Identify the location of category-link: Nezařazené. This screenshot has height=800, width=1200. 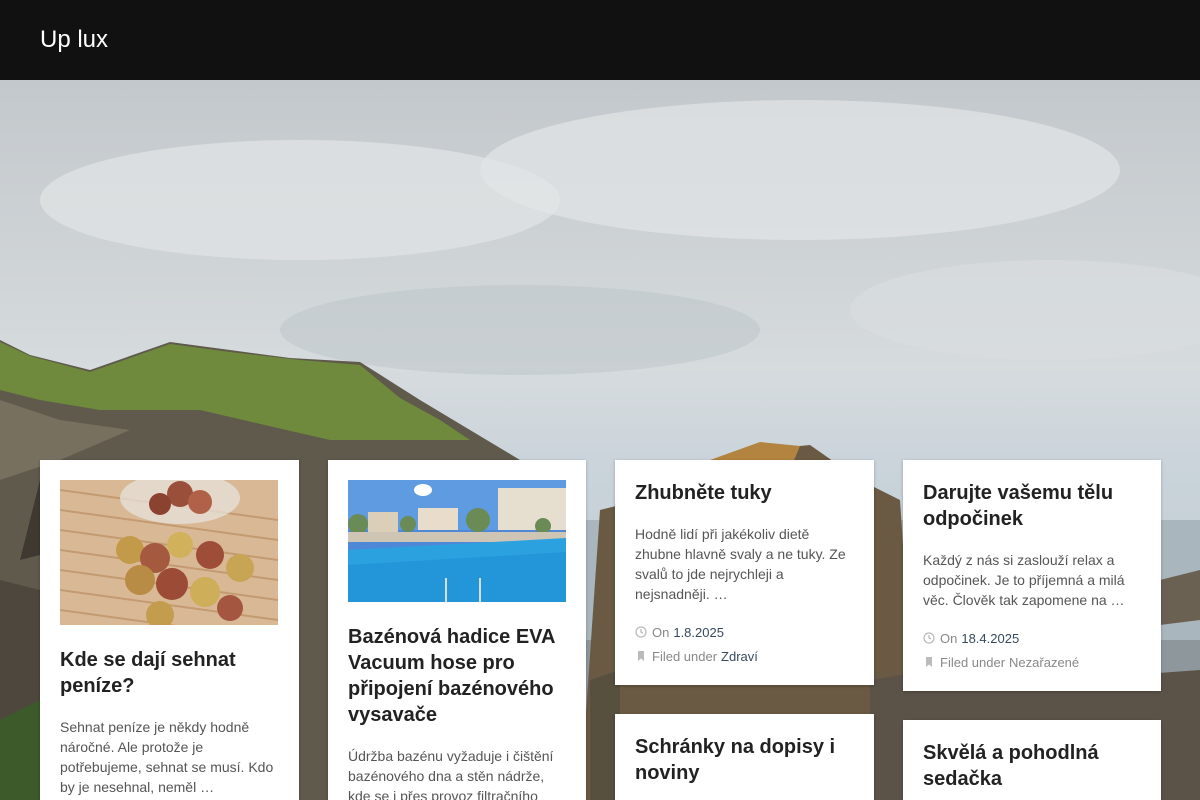
(1044, 662).